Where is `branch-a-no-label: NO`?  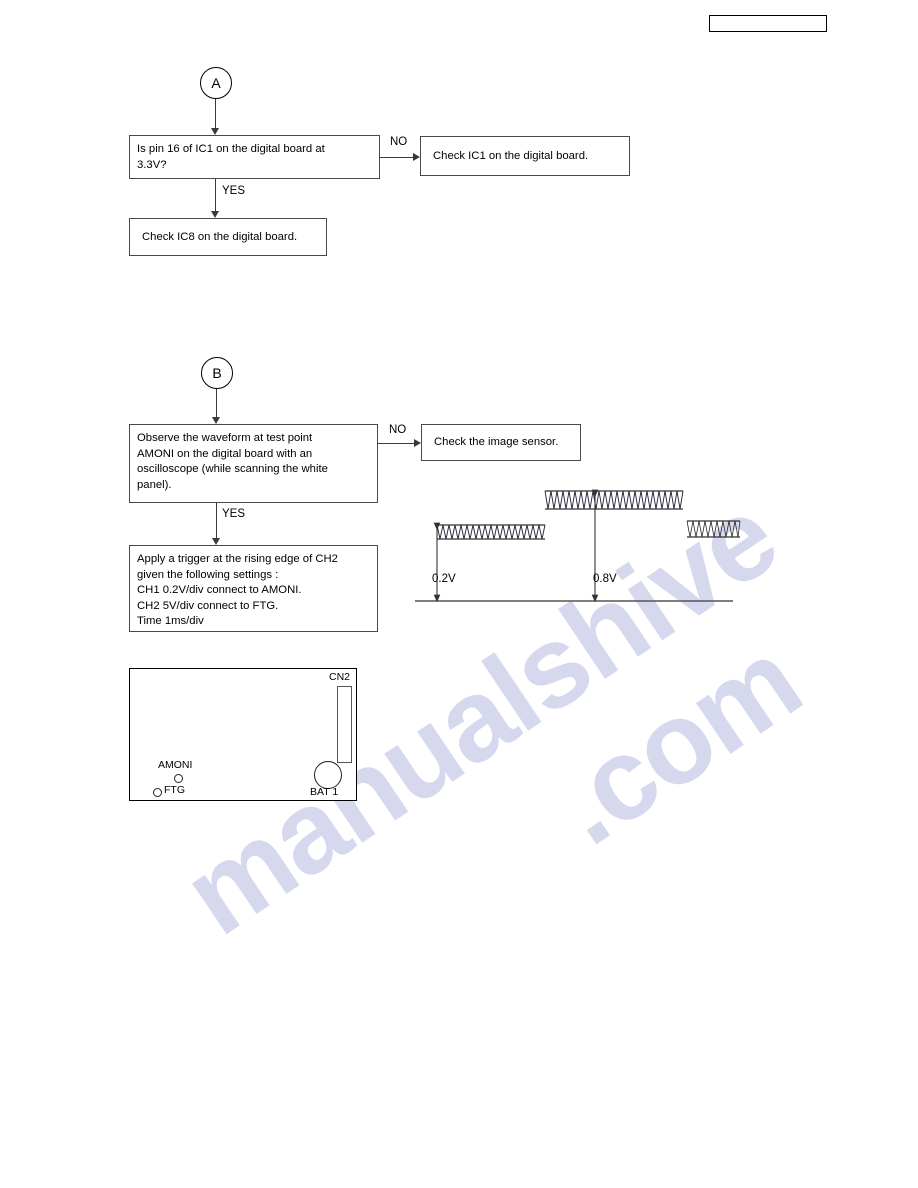
branch-a-no-label: NO is located at coordinates (399, 142).